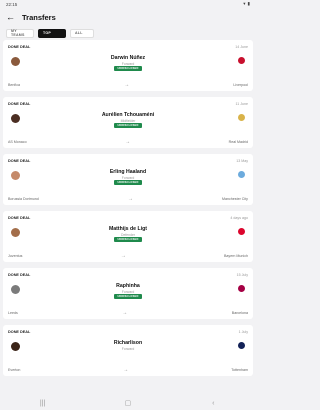  Describe the element at coordinates (128, 4) in the screenshot. I see `status-bar: 22:15 ▾ ▮` at that location.